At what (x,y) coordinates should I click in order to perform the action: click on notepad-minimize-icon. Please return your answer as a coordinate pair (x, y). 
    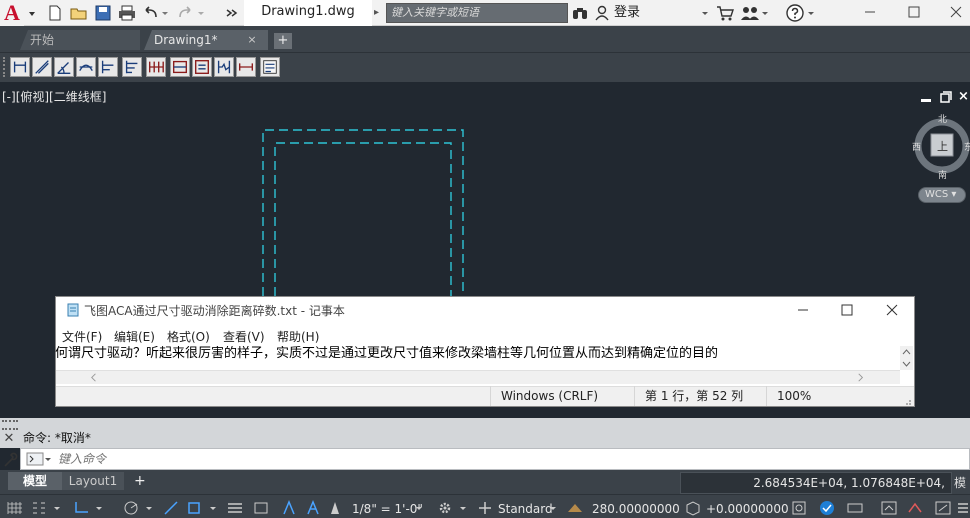
    Looking at the image, I should click on (803, 310).